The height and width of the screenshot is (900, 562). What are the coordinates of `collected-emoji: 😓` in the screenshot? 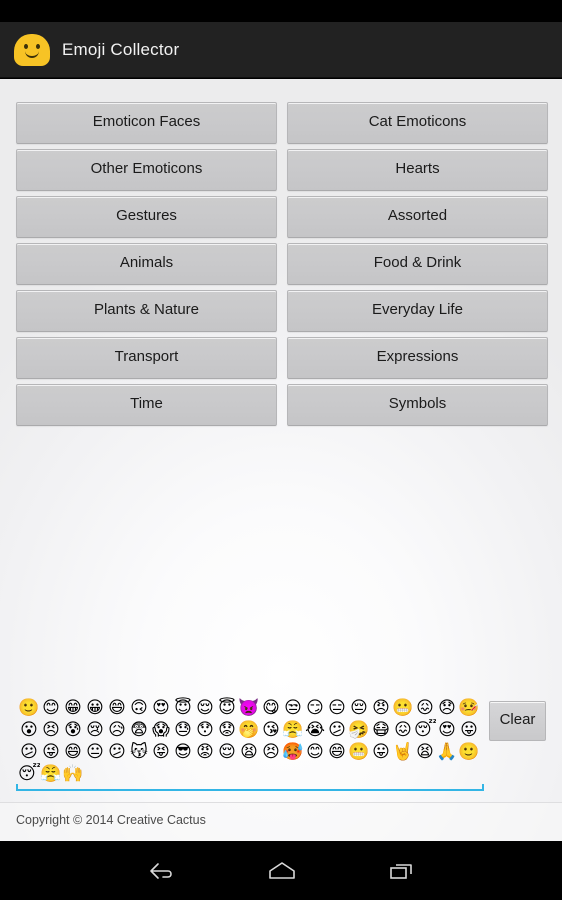 It's located at (183, 730).